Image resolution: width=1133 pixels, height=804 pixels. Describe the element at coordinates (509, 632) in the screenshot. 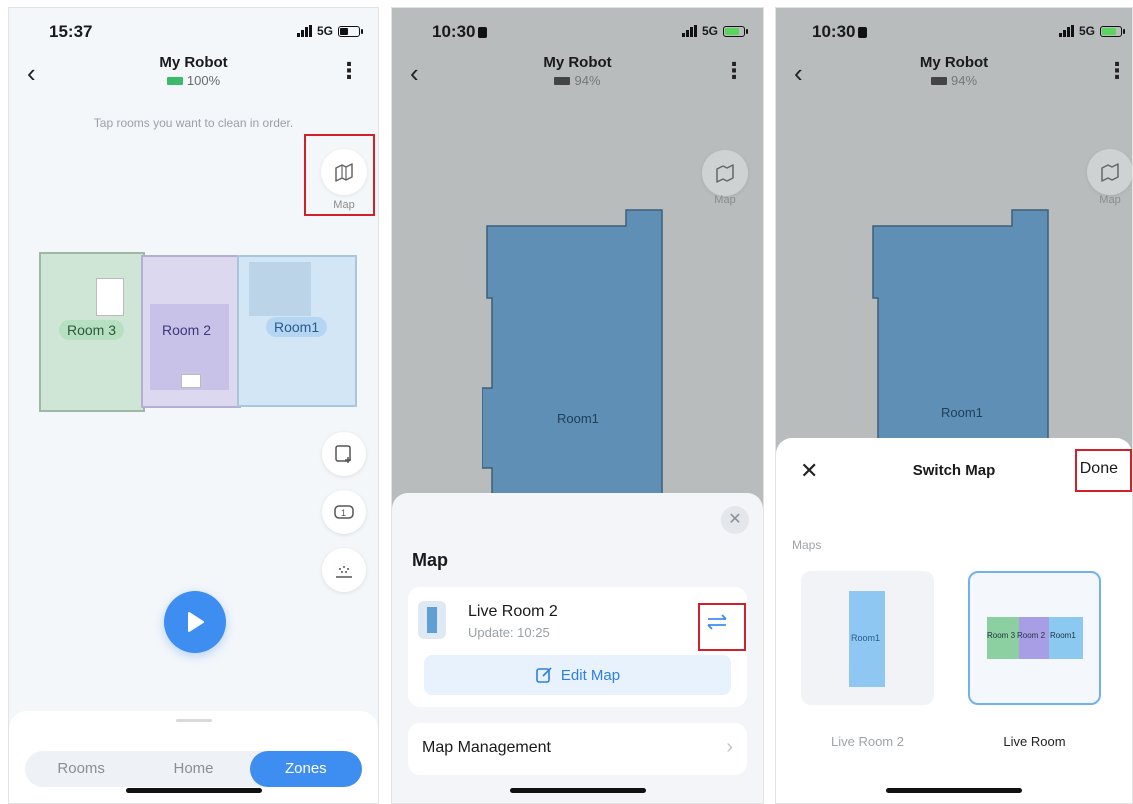

I see `map-update-time: Update: 10:25` at that location.